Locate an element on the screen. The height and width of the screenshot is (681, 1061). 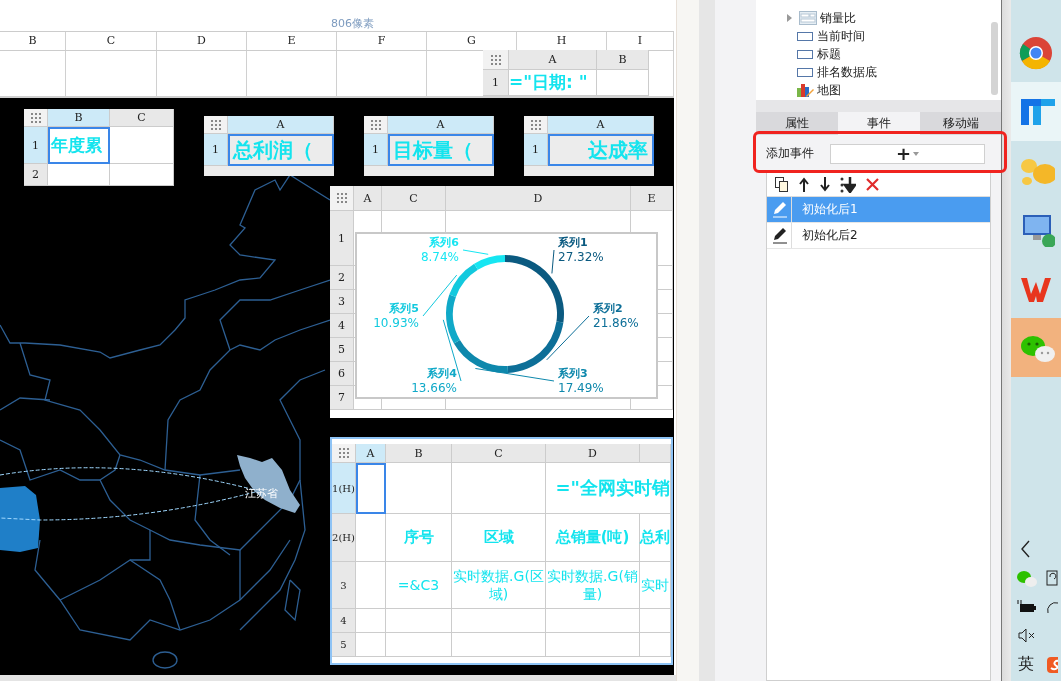
input-method-indicator: 英 is located at coordinates (1026, 664).